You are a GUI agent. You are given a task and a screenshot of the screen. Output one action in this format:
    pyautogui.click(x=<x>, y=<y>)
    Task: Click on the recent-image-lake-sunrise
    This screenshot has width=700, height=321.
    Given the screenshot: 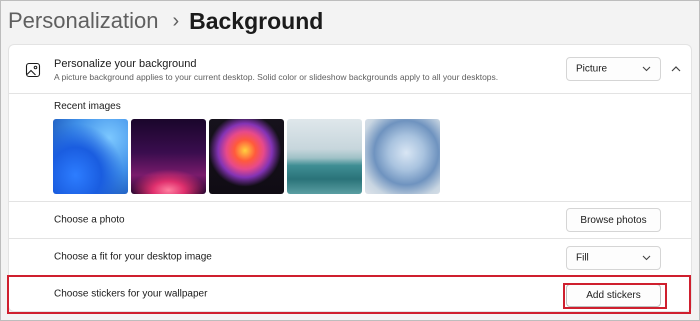 What is the action you would take?
    pyautogui.click(x=324, y=156)
    